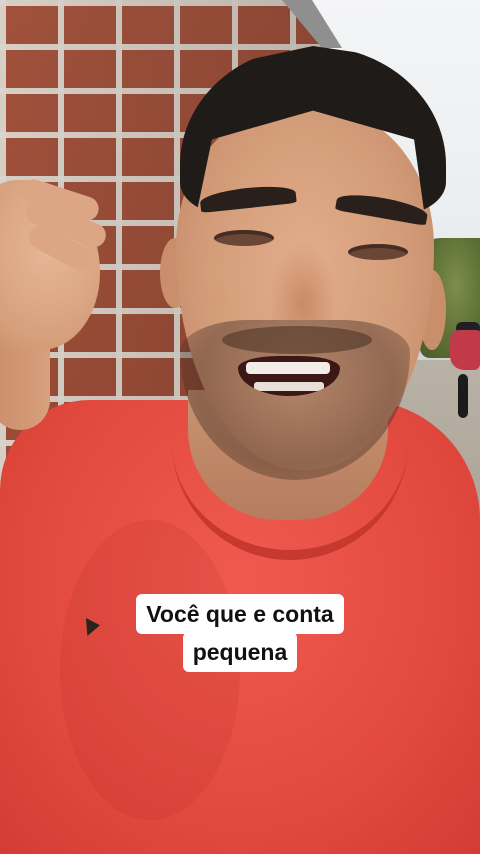 Image resolution: width=480 pixels, height=854 pixels. What do you see at coordinates (240, 614) in the screenshot?
I see `caption-line-1: Você que e conta` at bounding box center [240, 614].